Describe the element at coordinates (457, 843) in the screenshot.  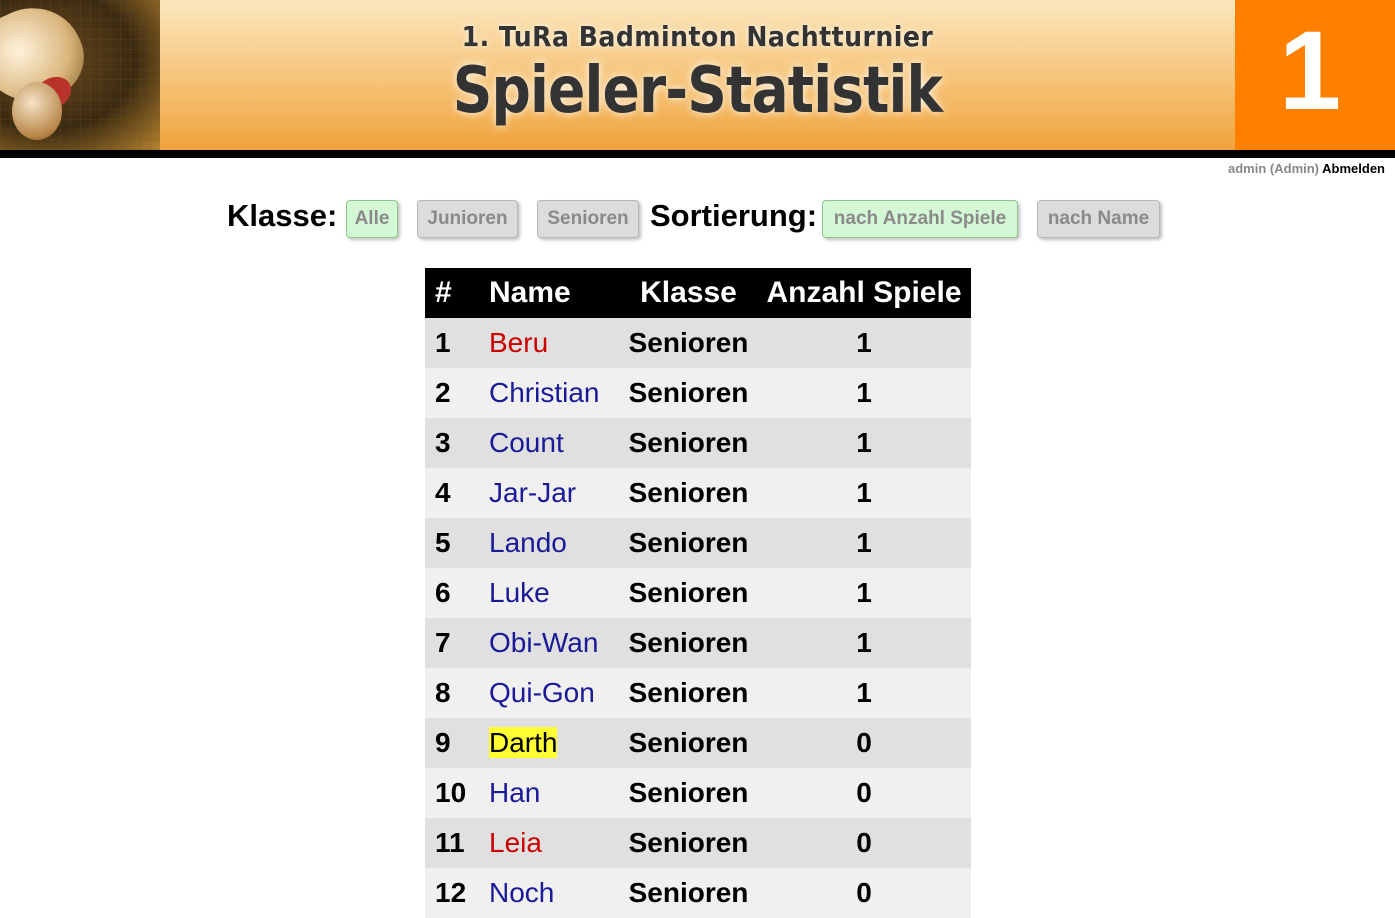
I see `rank-cell: 11` at that location.